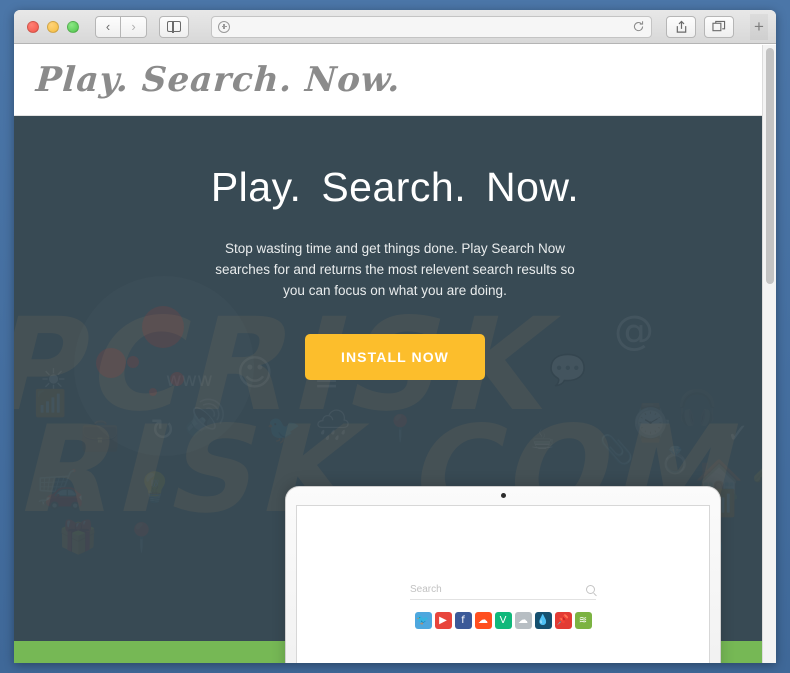  Describe the element at coordinates (769, 354) in the screenshot. I see `vertical-scrollbar` at that location.